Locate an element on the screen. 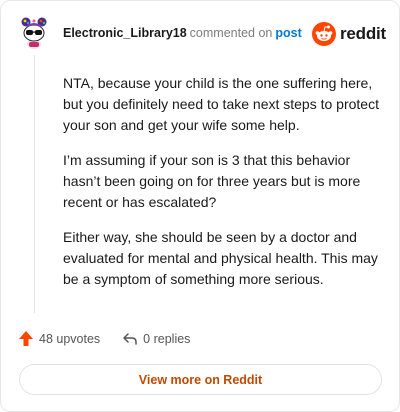 This screenshot has width=400, height=412. comment-actions: 48 upvotes 0 replies is located at coordinates (104, 338).